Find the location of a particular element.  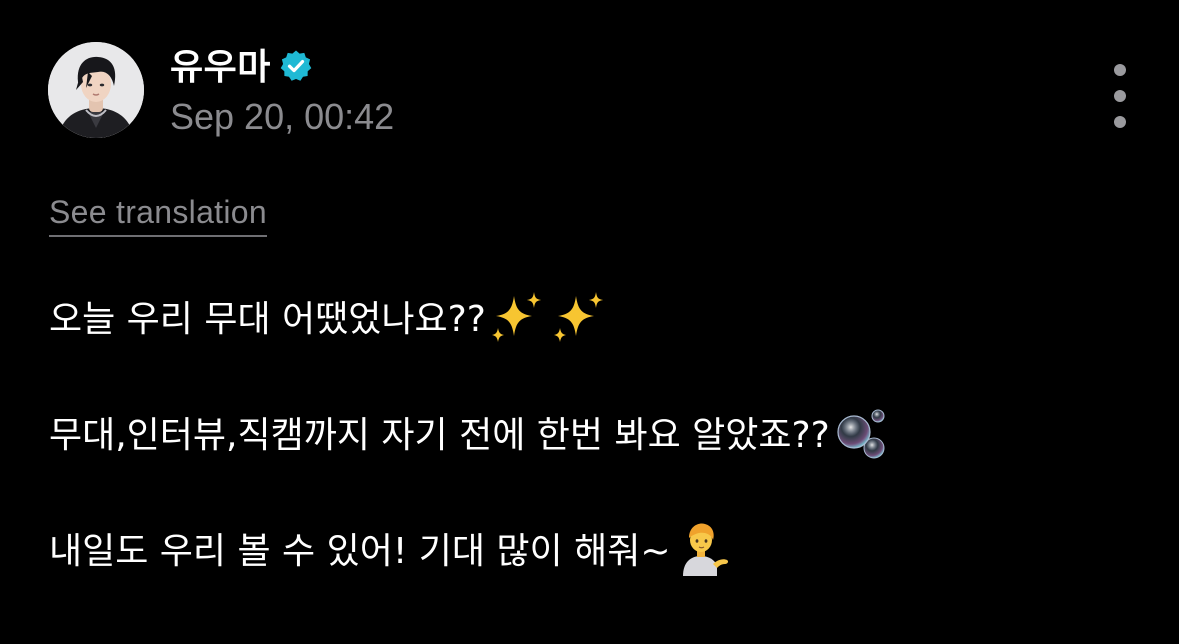

post-line-3: 내일도 우리 볼 수 있어! 기대 많이 해줘~ is located at coordinates (599, 548).